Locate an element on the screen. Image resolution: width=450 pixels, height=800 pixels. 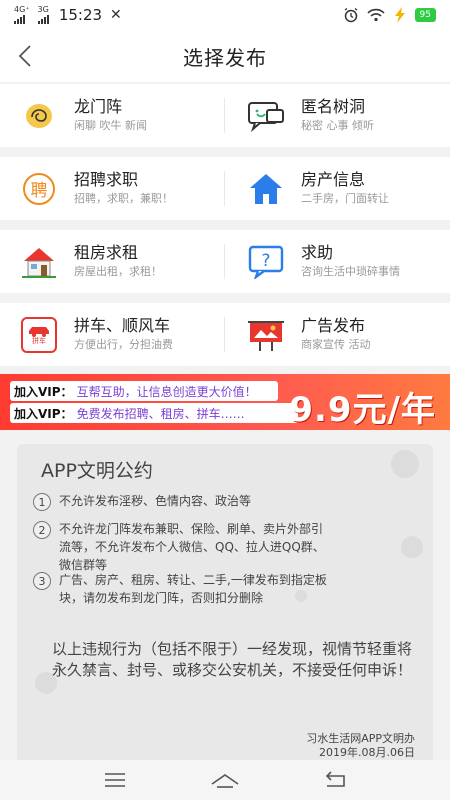
house-icon is located at coordinates (266, 189).